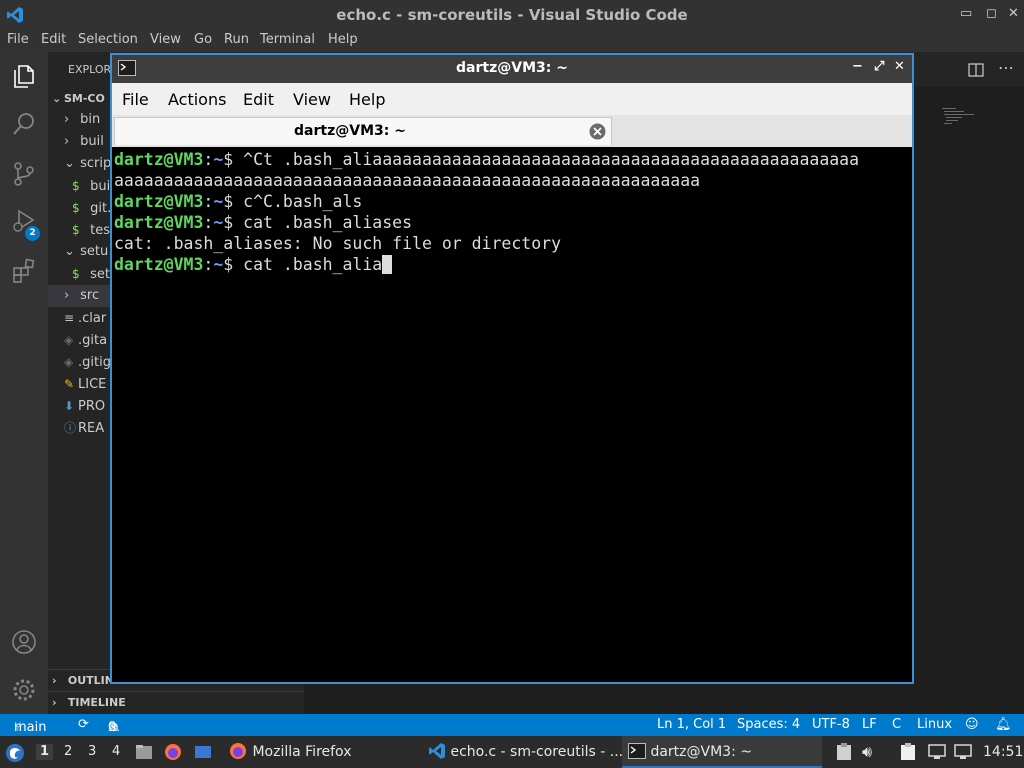  Describe the element at coordinates (236, 39) in the screenshot. I see `menu-run: Run` at that location.